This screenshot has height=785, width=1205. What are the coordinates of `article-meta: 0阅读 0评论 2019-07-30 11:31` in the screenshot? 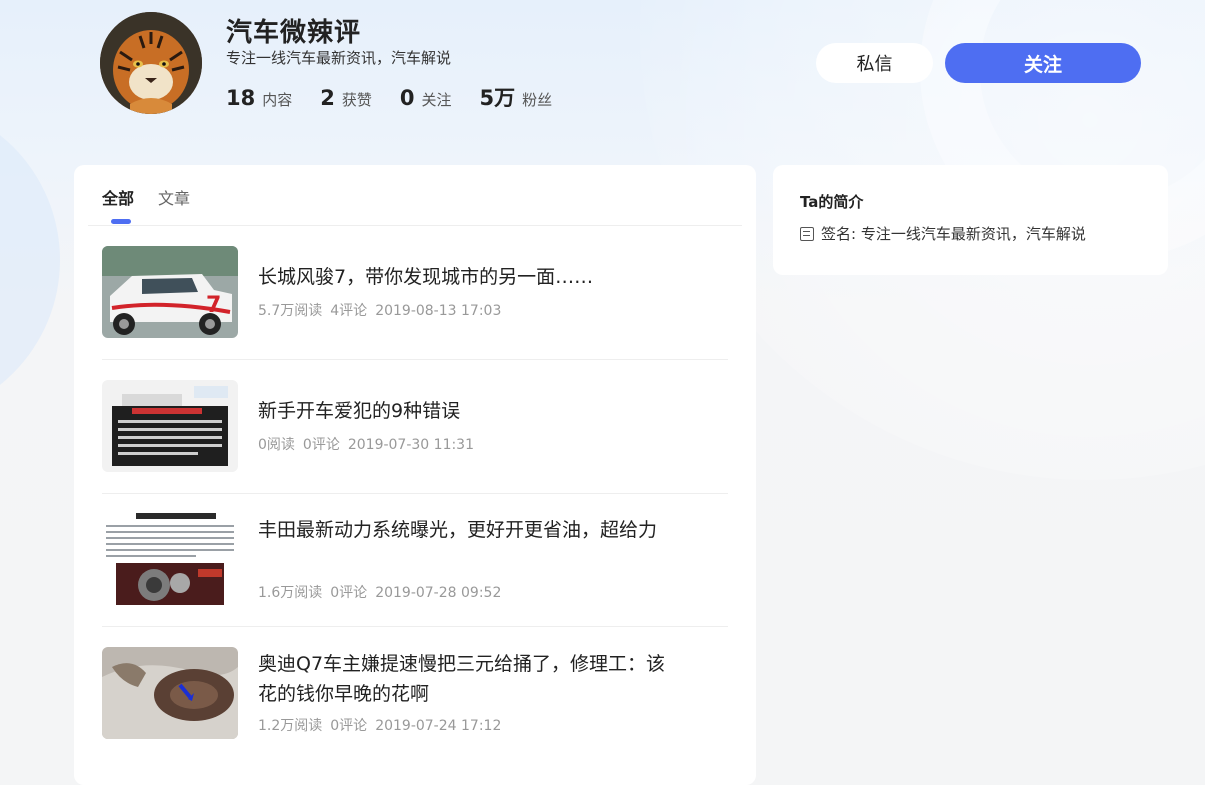 It's located at (370, 444).